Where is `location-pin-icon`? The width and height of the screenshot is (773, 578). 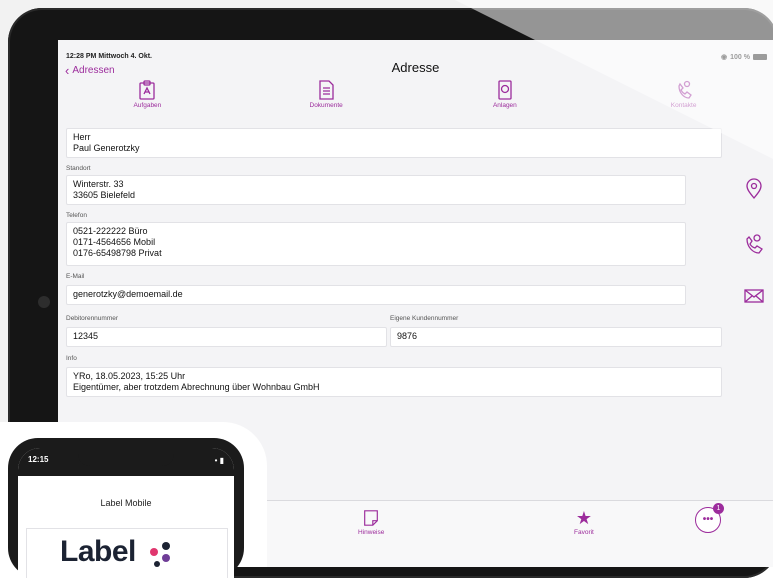
location-pin-icon is located at coordinates (754, 189).